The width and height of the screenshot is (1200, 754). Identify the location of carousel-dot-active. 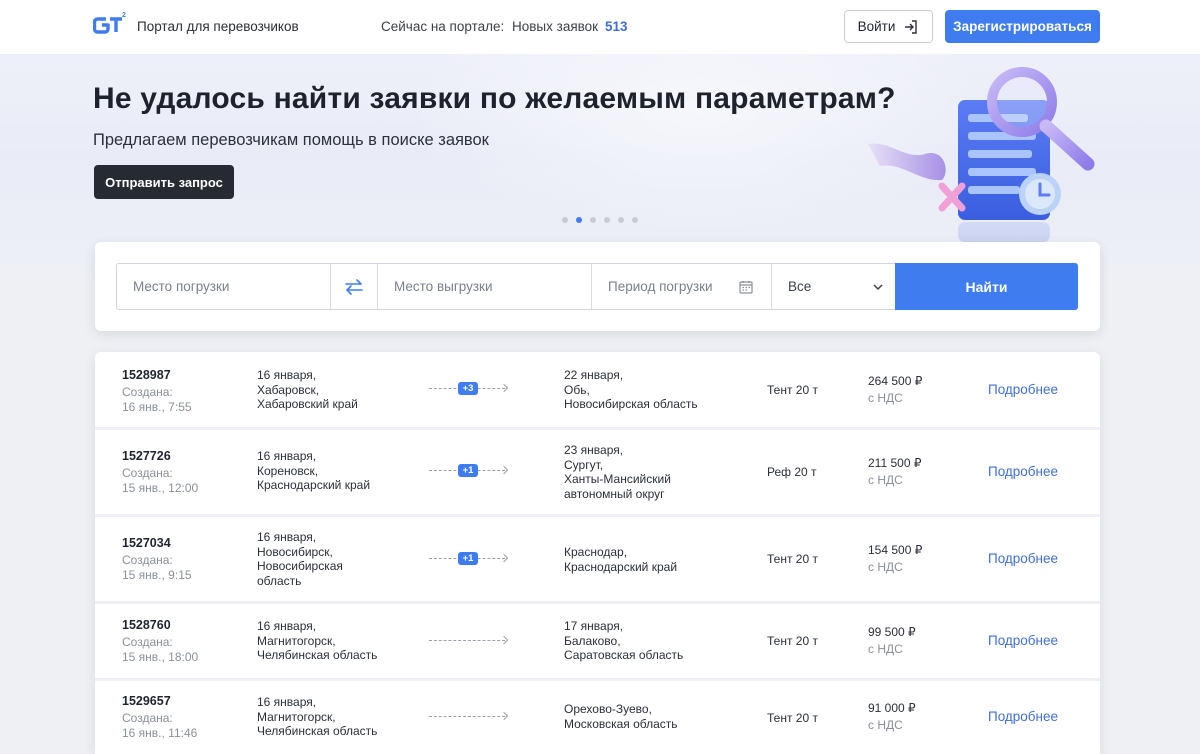
(579, 220).